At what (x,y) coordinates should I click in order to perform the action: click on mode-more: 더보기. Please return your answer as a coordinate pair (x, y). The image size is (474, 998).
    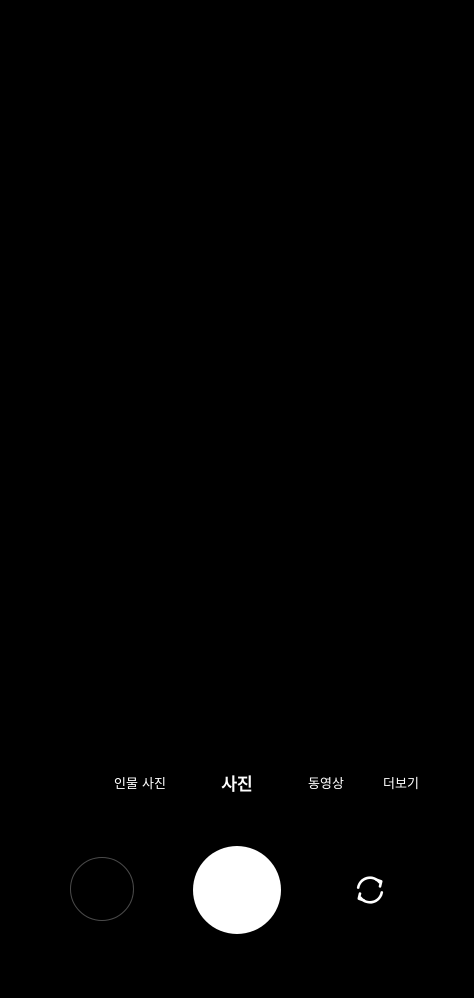
    Looking at the image, I should click on (401, 785).